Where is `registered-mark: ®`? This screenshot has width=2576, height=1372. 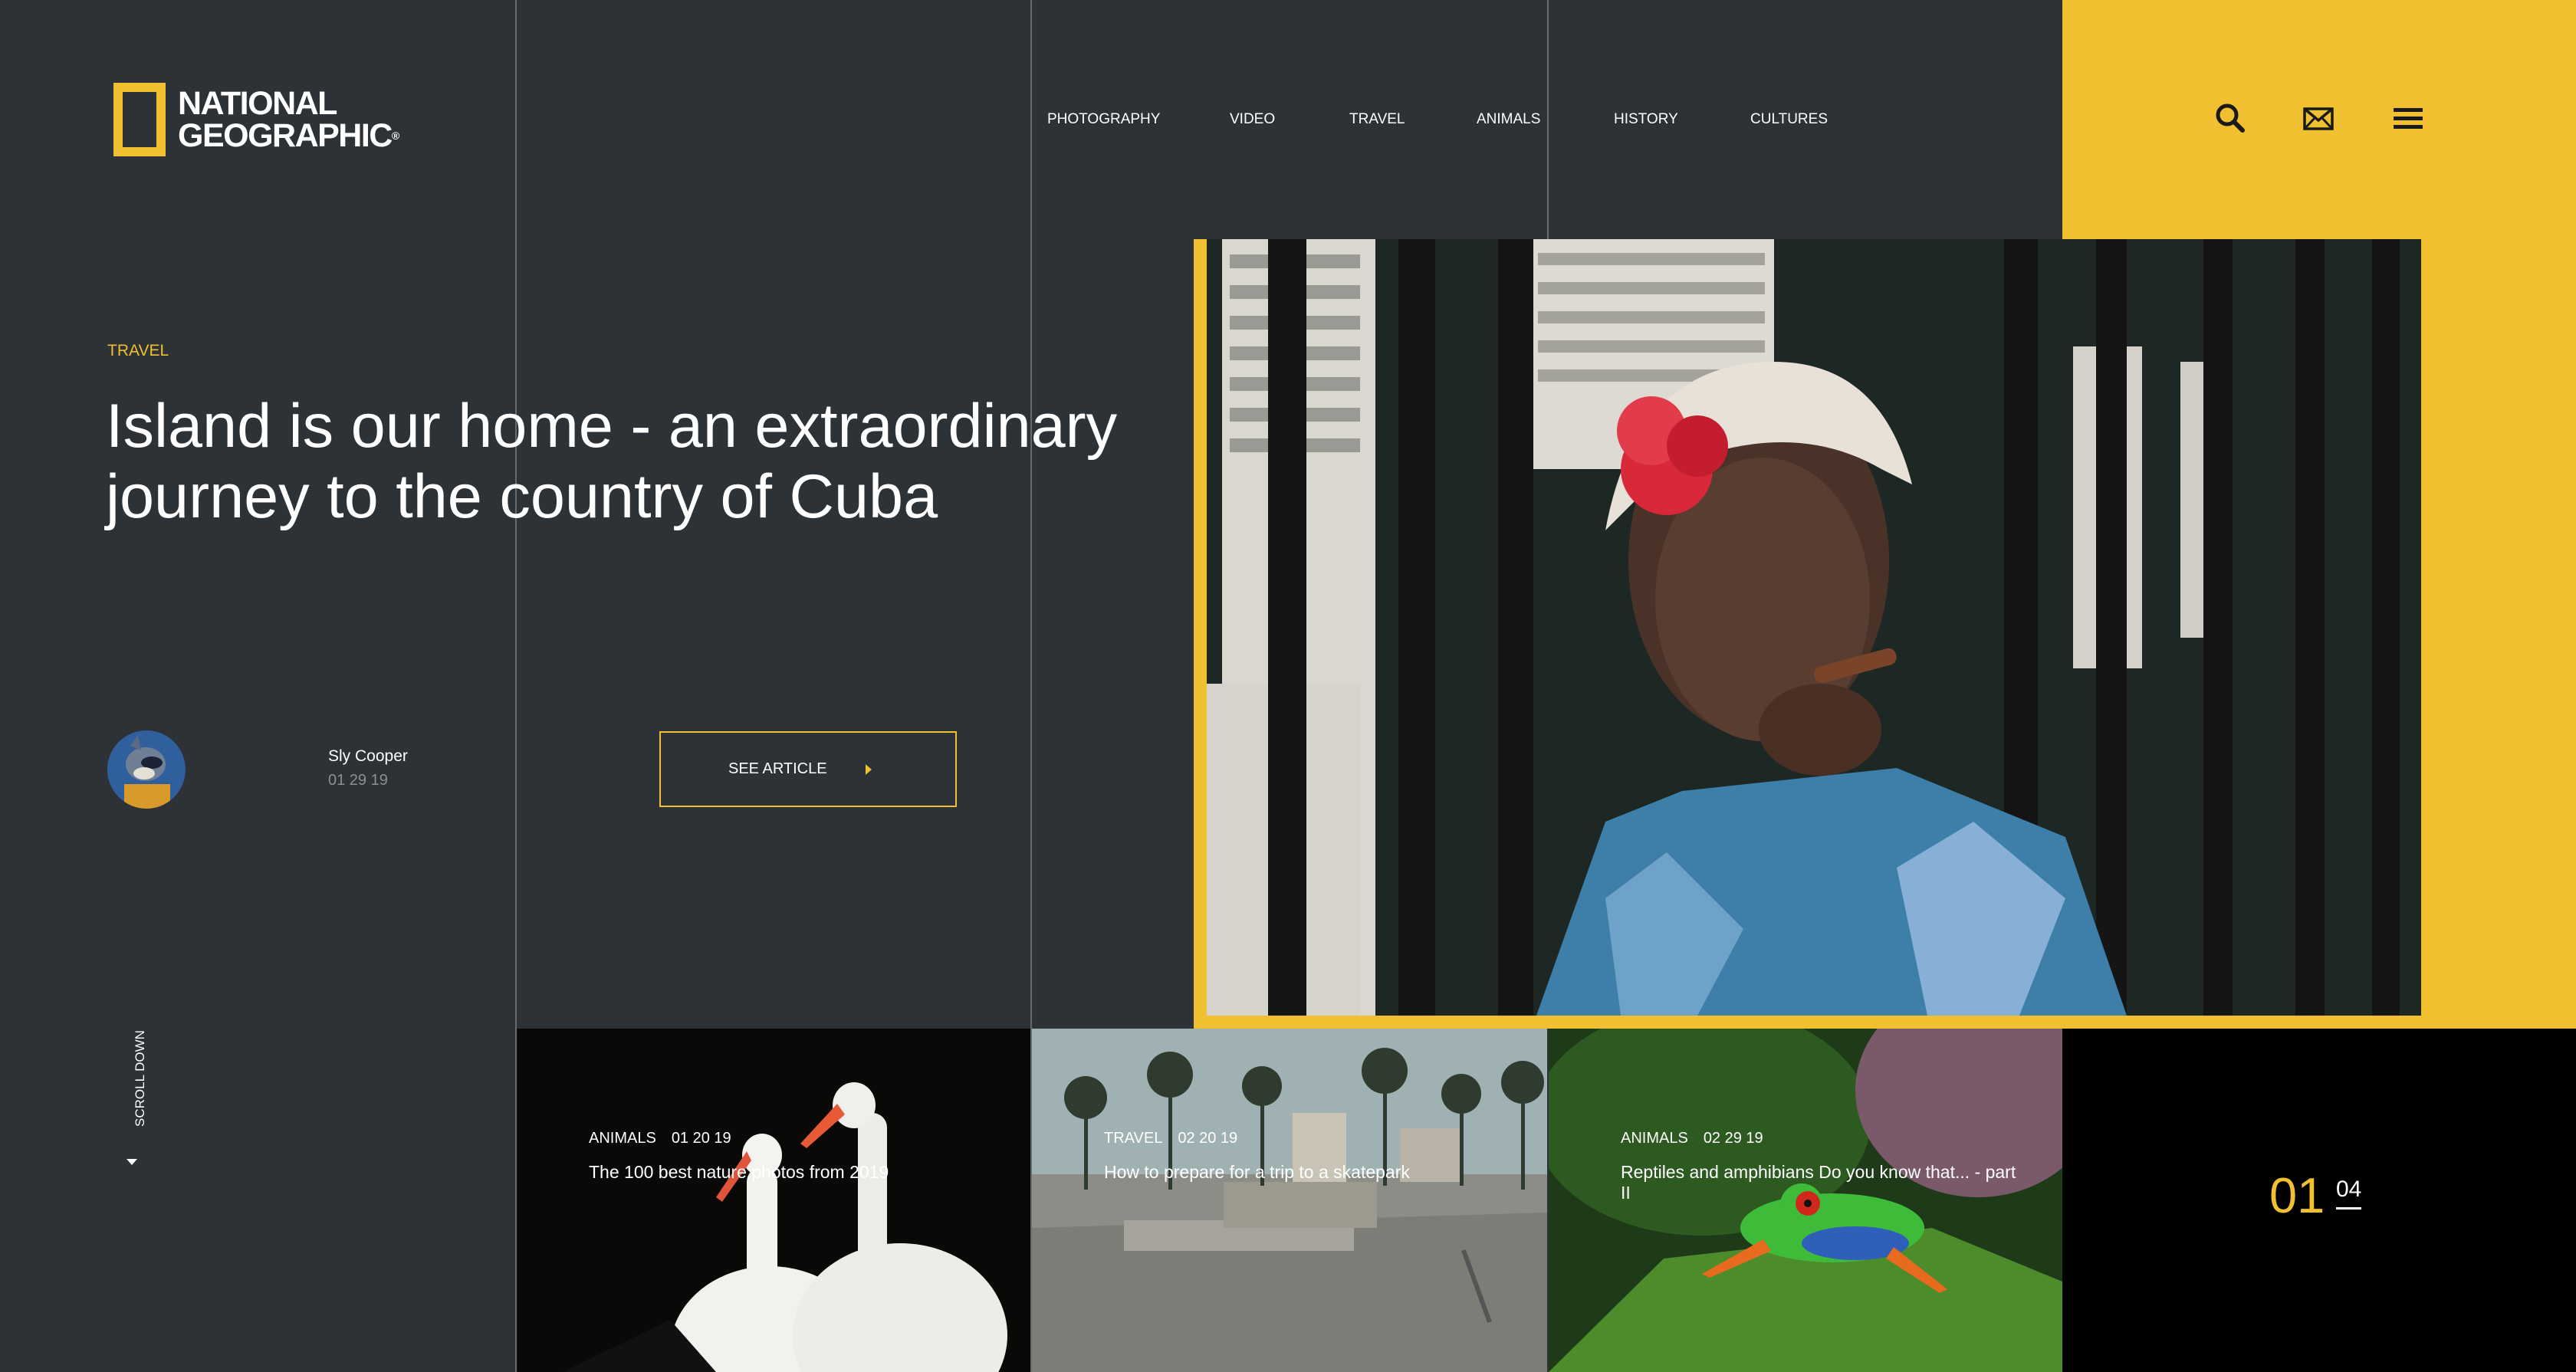
registered-mark: ® is located at coordinates (396, 136).